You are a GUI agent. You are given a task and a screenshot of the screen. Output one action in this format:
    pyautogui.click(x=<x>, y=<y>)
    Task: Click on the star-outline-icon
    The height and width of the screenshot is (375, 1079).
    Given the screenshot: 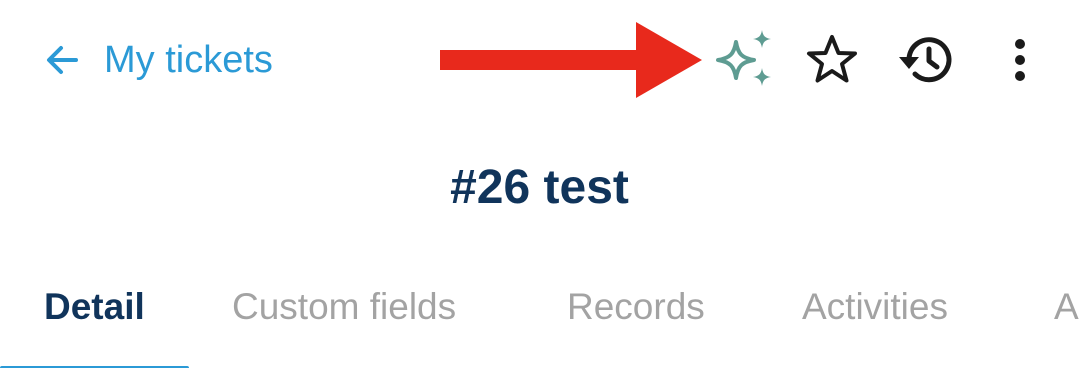 What is the action you would take?
    pyautogui.click(x=832, y=60)
    